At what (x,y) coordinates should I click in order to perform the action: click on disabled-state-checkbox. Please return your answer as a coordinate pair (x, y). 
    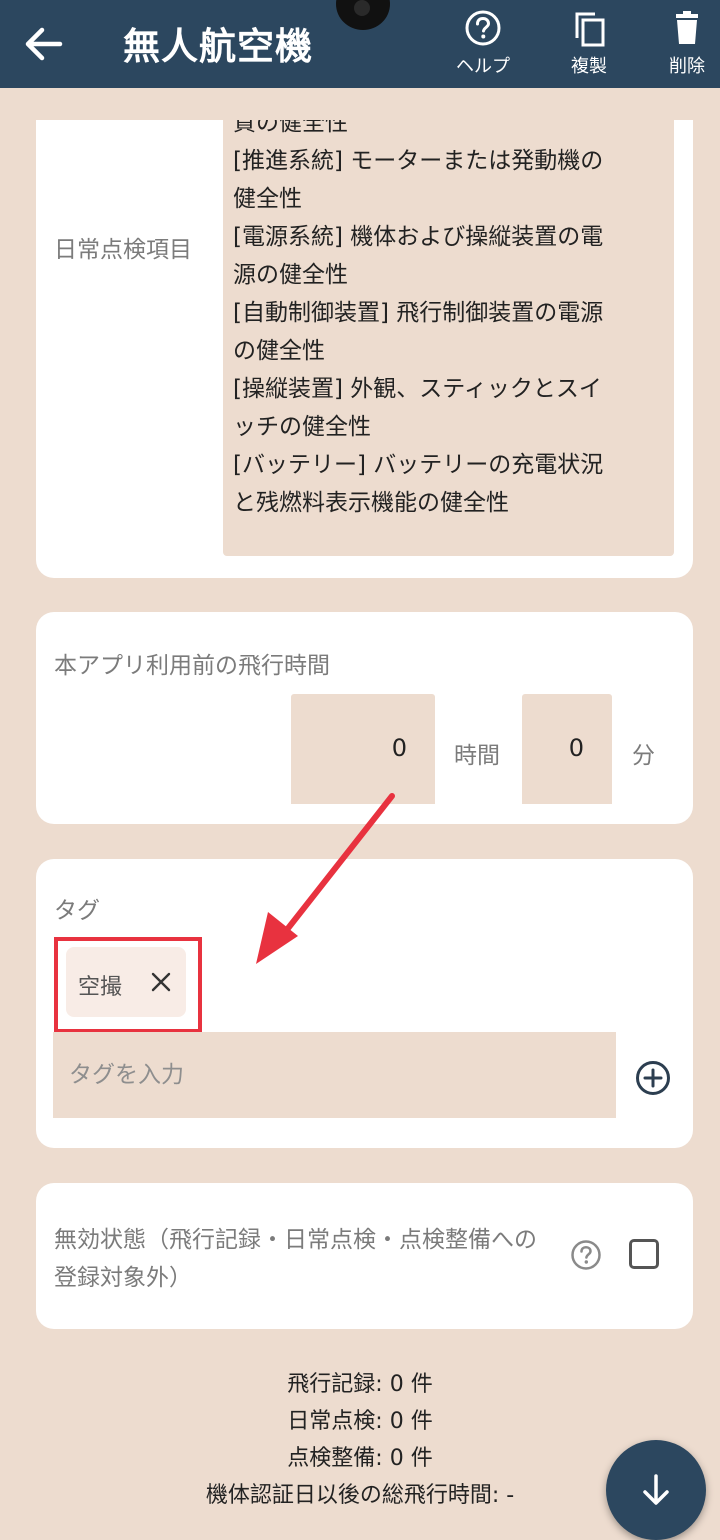
    Looking at the image, I should click on (644, 1254).